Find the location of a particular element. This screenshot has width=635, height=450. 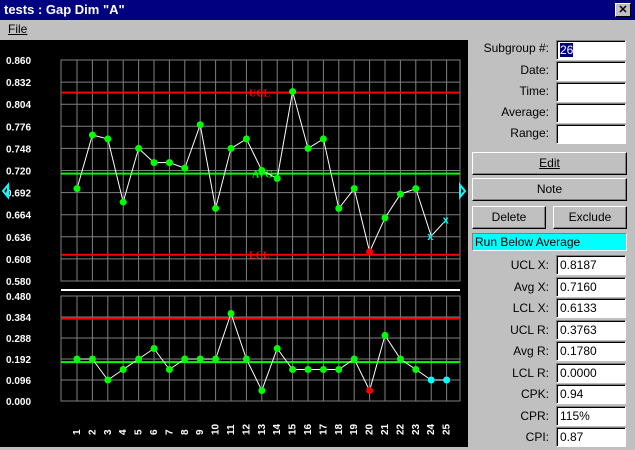

exclude-button: Exclude is located at coordinates (590, 217).